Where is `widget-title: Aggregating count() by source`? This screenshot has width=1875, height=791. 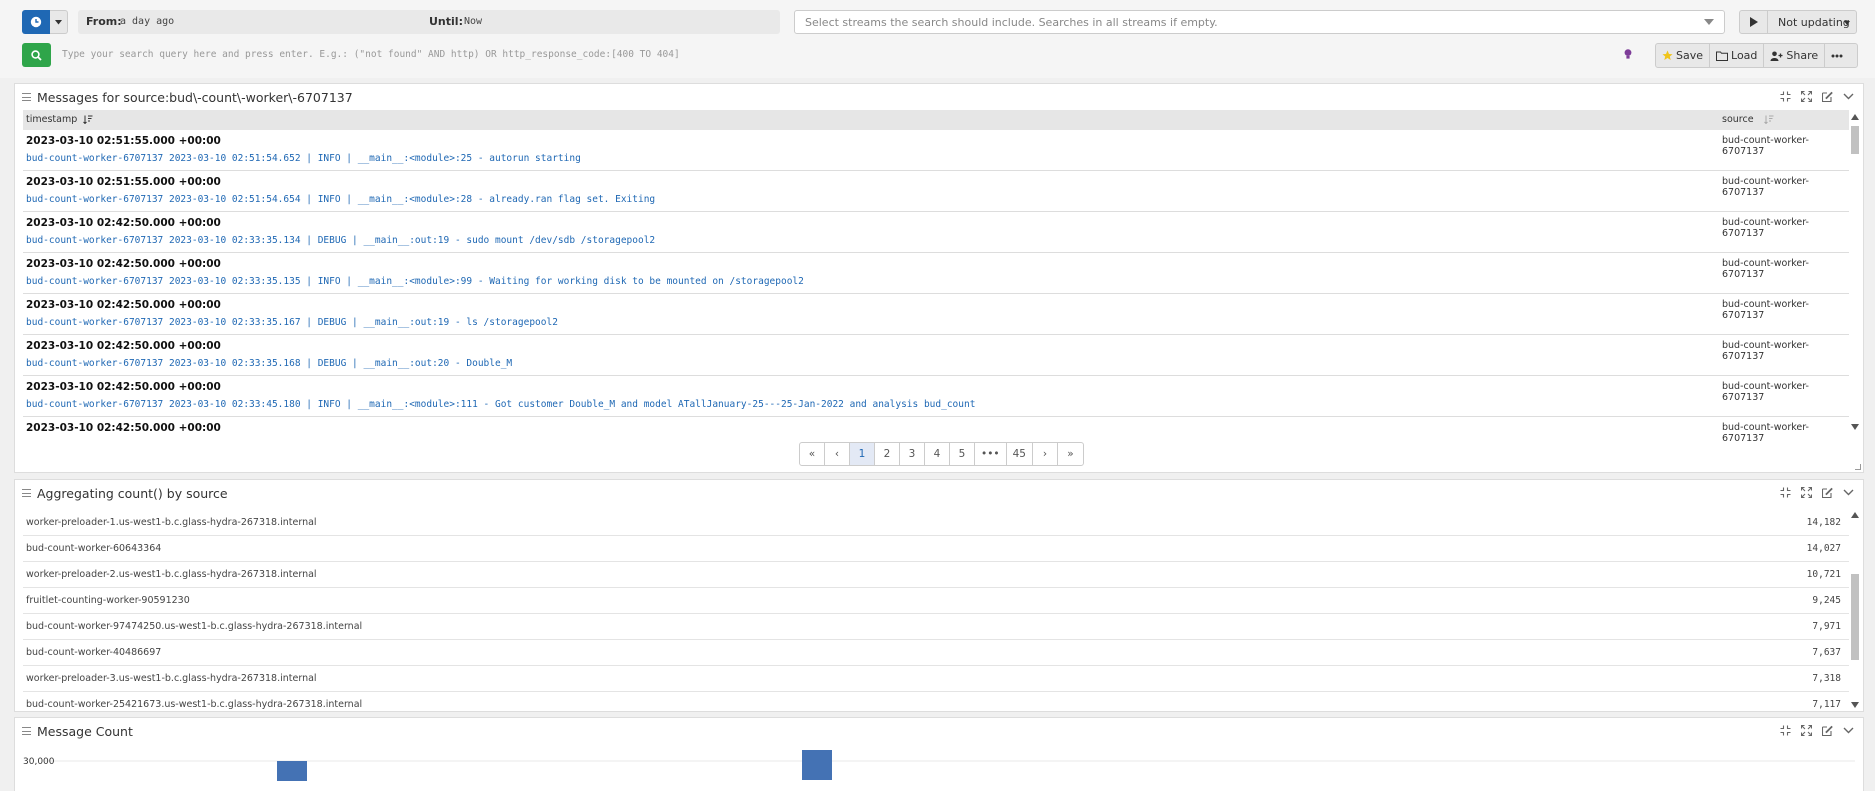 widget-title: Aggregating count() by source is located at coordinates (132, 493).